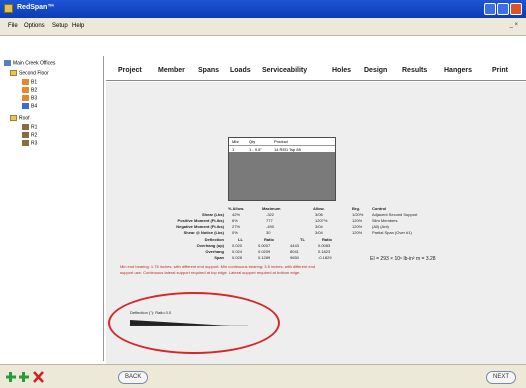  I want to click on menu-options: Options, so click(34, 26).